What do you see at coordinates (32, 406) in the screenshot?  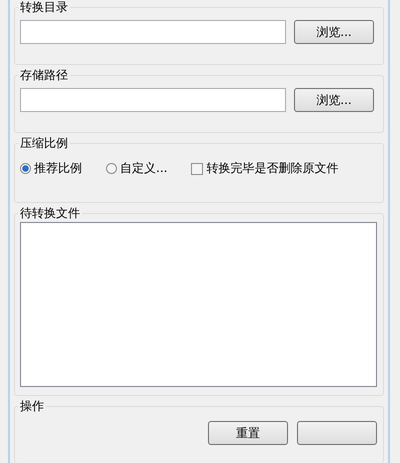 I see `group-title: 操作` at bounding box center [32, 406].